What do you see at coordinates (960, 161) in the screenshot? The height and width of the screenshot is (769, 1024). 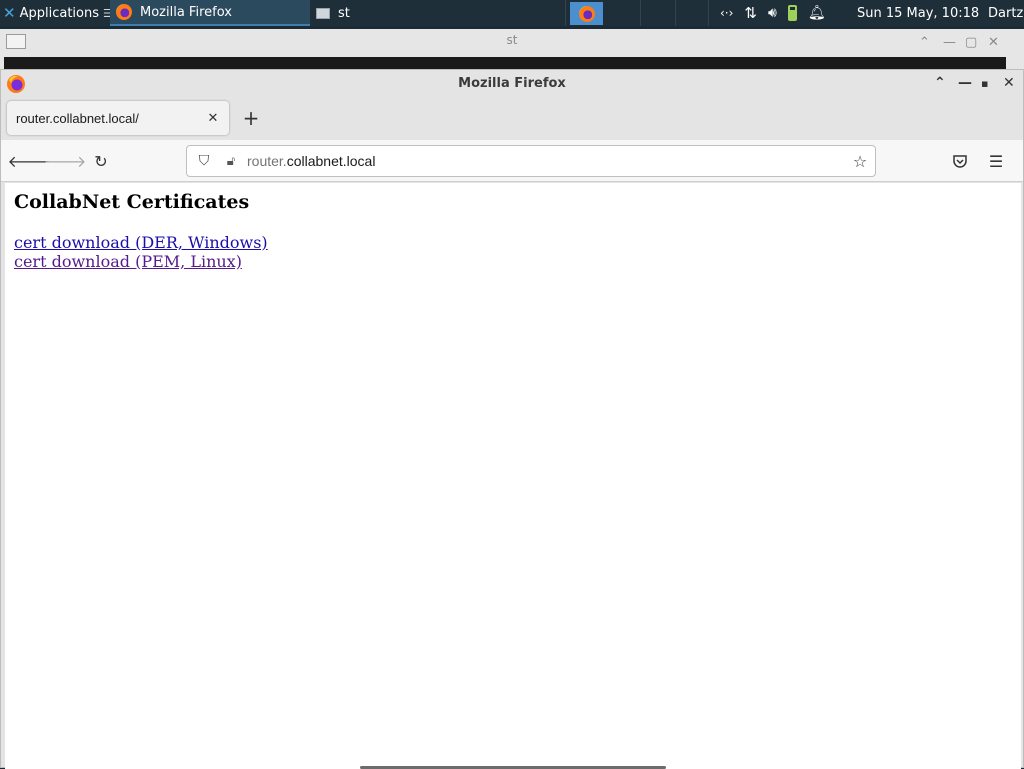 I see `pocket-icon` at bounding box center [960, 161].